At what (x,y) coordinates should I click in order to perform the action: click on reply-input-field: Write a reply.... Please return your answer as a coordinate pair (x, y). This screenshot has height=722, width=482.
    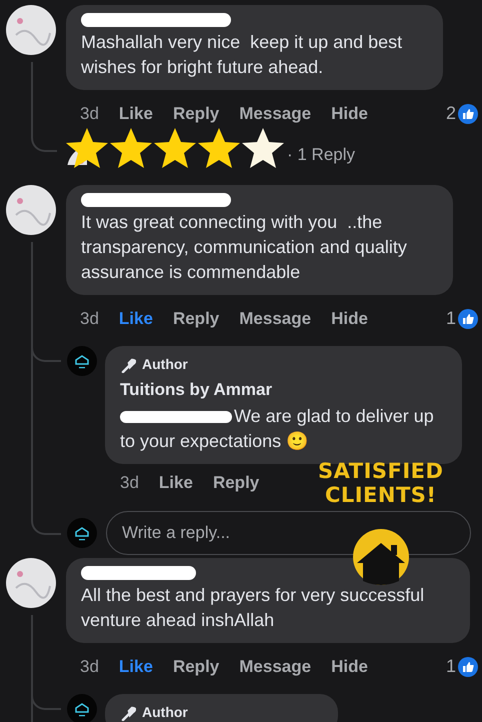
    Looking at the image, I should click on (288, 533).